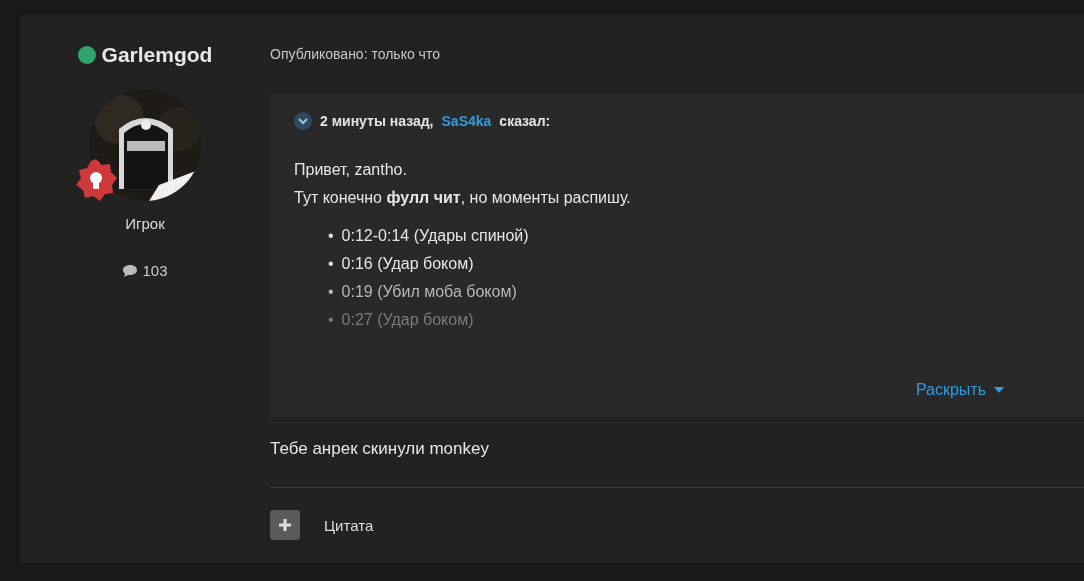 The height and width of the screenshot is (581, 1084). I want to click on quote-paragraph: Тут конечно фулл чит, но моменты распишу., so click(463, 198).